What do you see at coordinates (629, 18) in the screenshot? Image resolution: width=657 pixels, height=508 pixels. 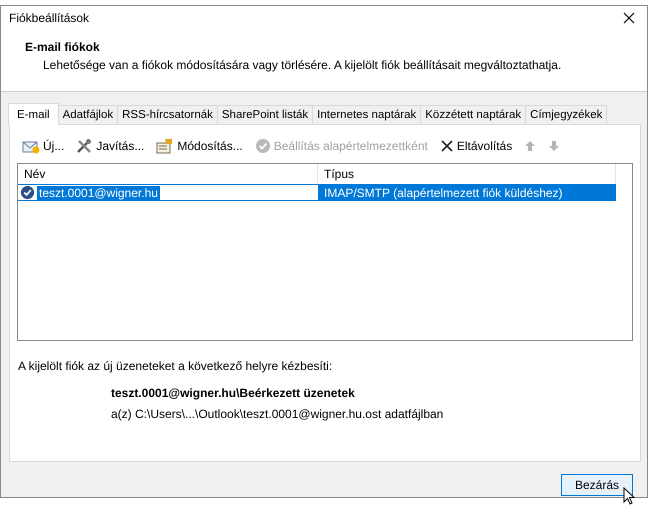 I see `close-icon` at bounding box center [629, 18].